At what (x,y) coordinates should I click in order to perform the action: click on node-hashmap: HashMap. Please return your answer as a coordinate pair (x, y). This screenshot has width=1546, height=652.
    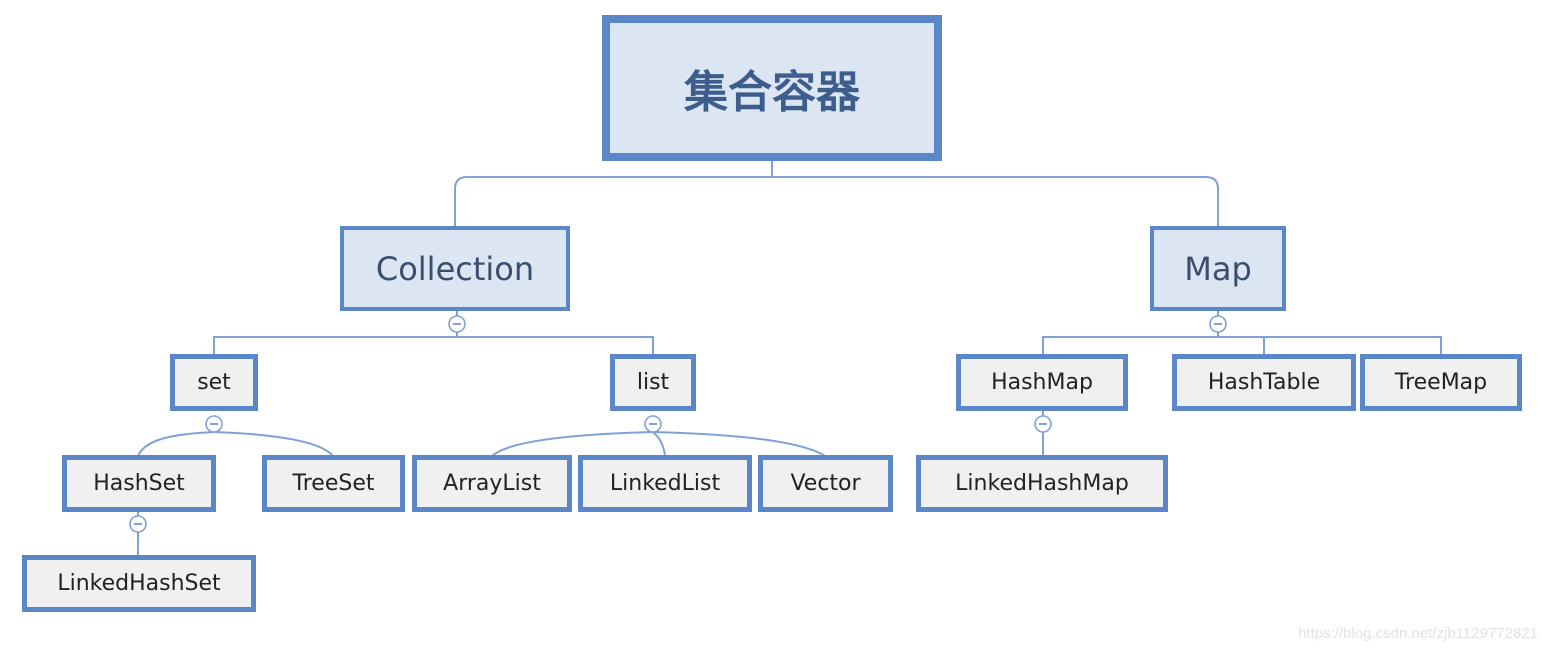
    Looking at the image, I should click on (1042, 382).